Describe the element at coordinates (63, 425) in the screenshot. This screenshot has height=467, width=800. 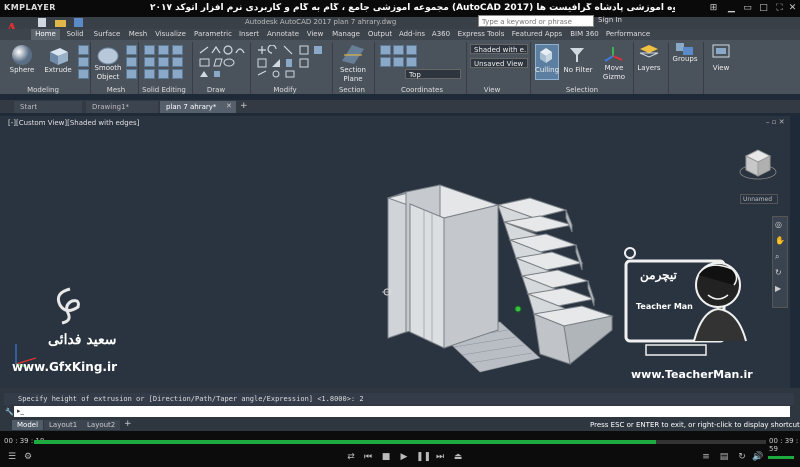
I see `layout-tab-layout1: Layout1` at that location.